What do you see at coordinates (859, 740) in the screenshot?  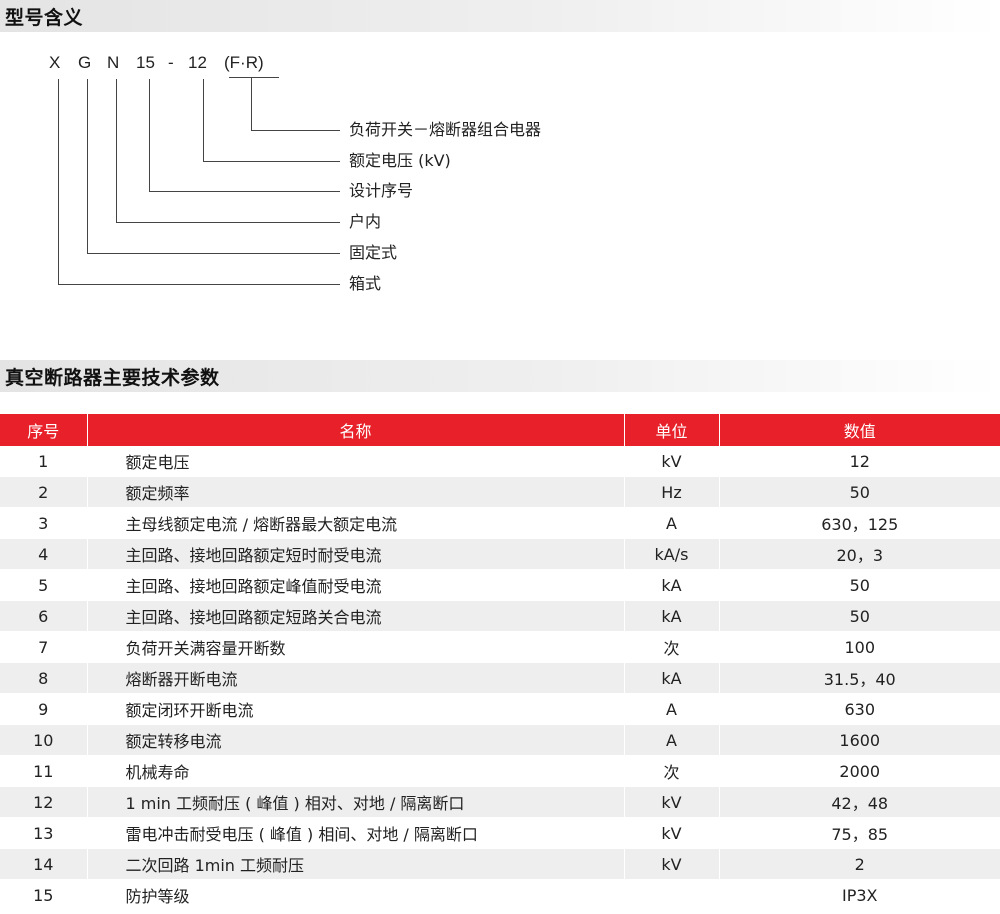 I see `cell-value: 1600` at bounding box center [859, 740].